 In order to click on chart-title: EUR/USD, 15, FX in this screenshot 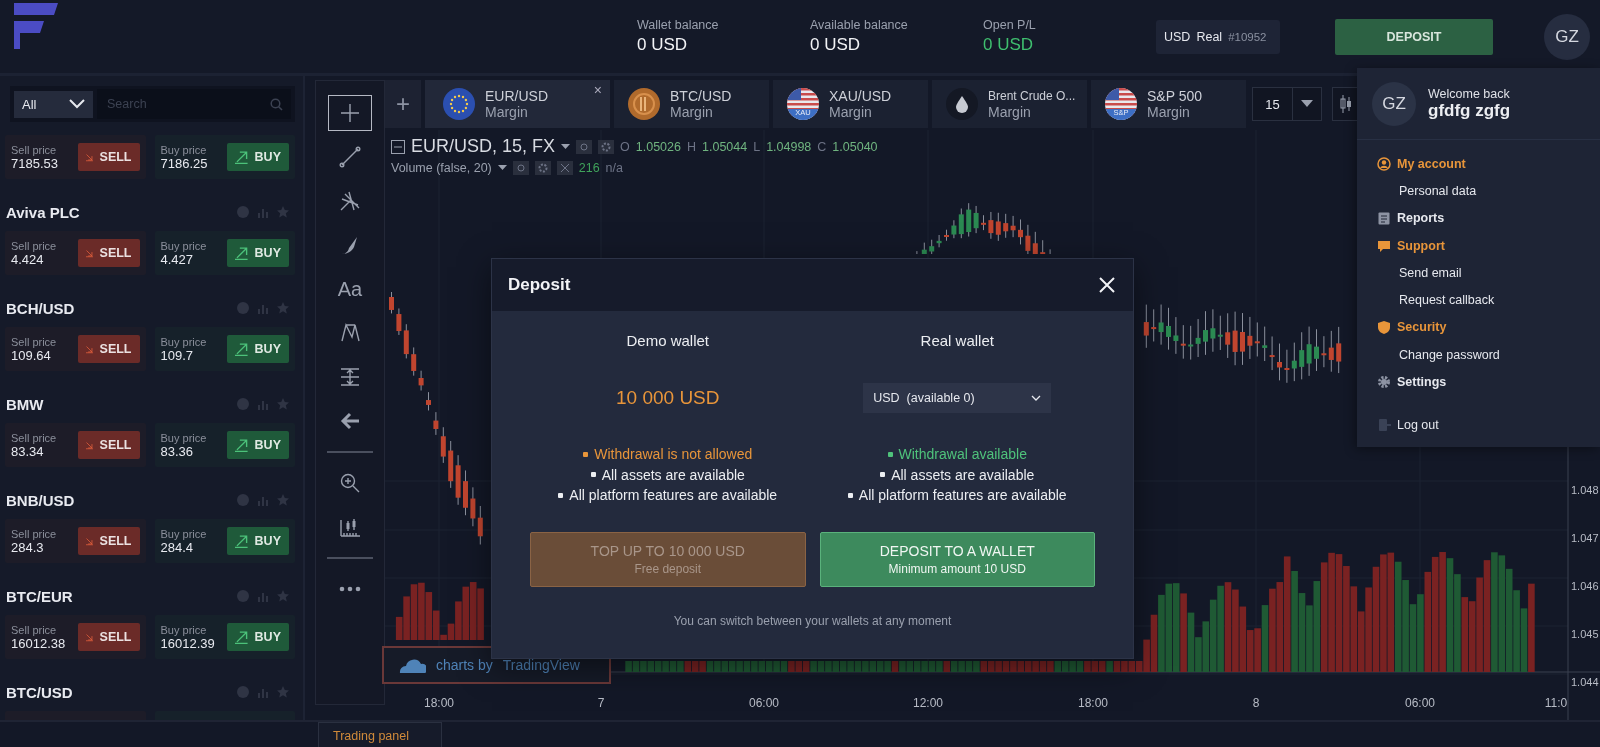, I will do `click(483, 146)`.